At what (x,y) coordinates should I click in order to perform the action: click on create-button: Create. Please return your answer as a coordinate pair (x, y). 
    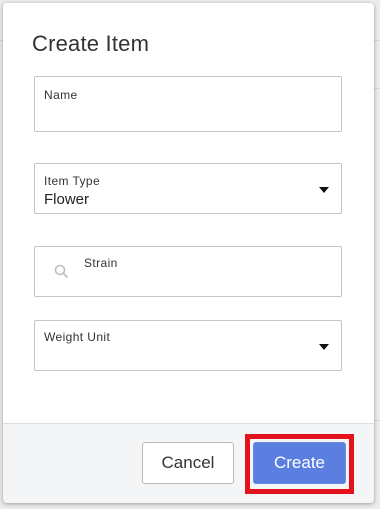
    Looking at the image, I should click on (299, 463).